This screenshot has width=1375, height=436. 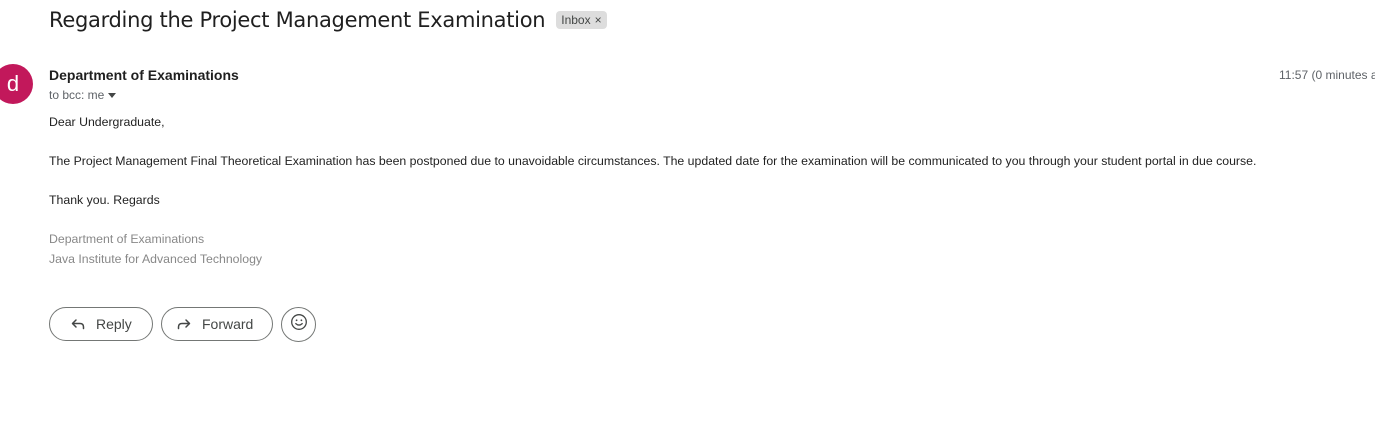 What do you see at coordinates (144, 75) in the screenshot?
I see `sender-name: Department of Examinations` at bounding box center [144, 75].